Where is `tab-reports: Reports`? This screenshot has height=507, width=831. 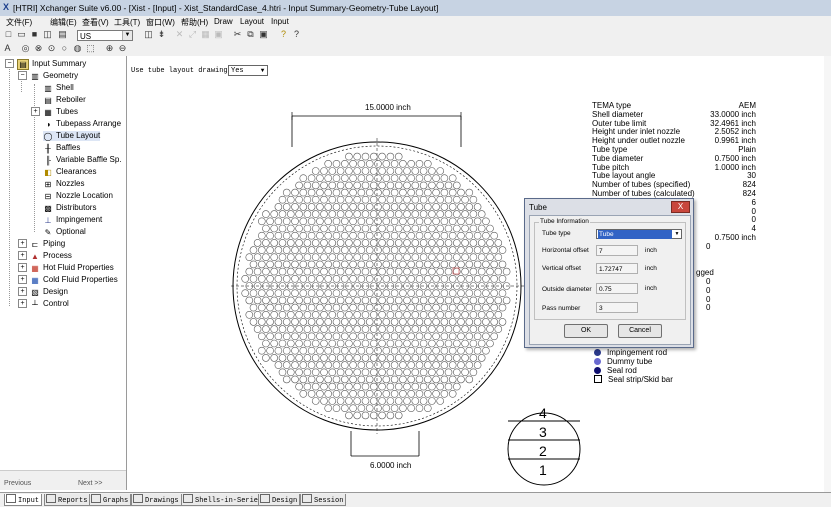
tab-reports: Reports is located at coordinates (67, 500).